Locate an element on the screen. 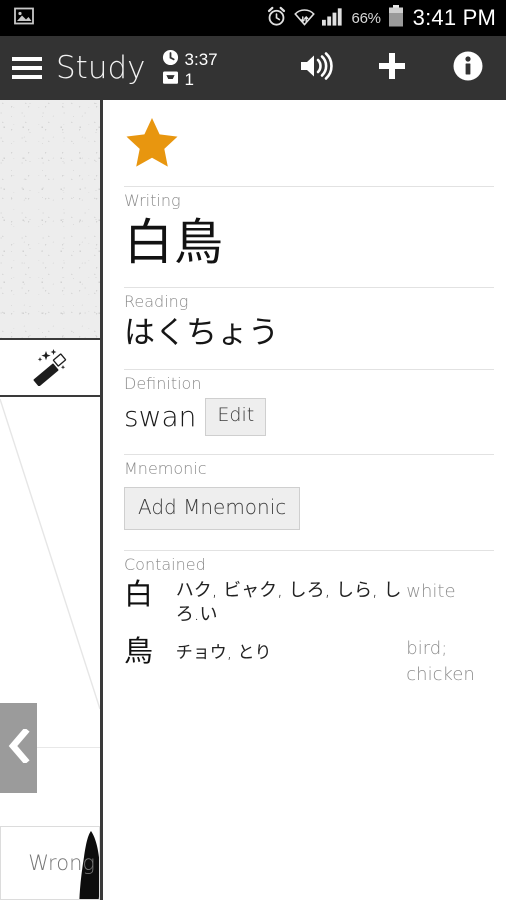 This screenshot has width=506, height=900. speaker-icon is located at coordinates (316, 68).